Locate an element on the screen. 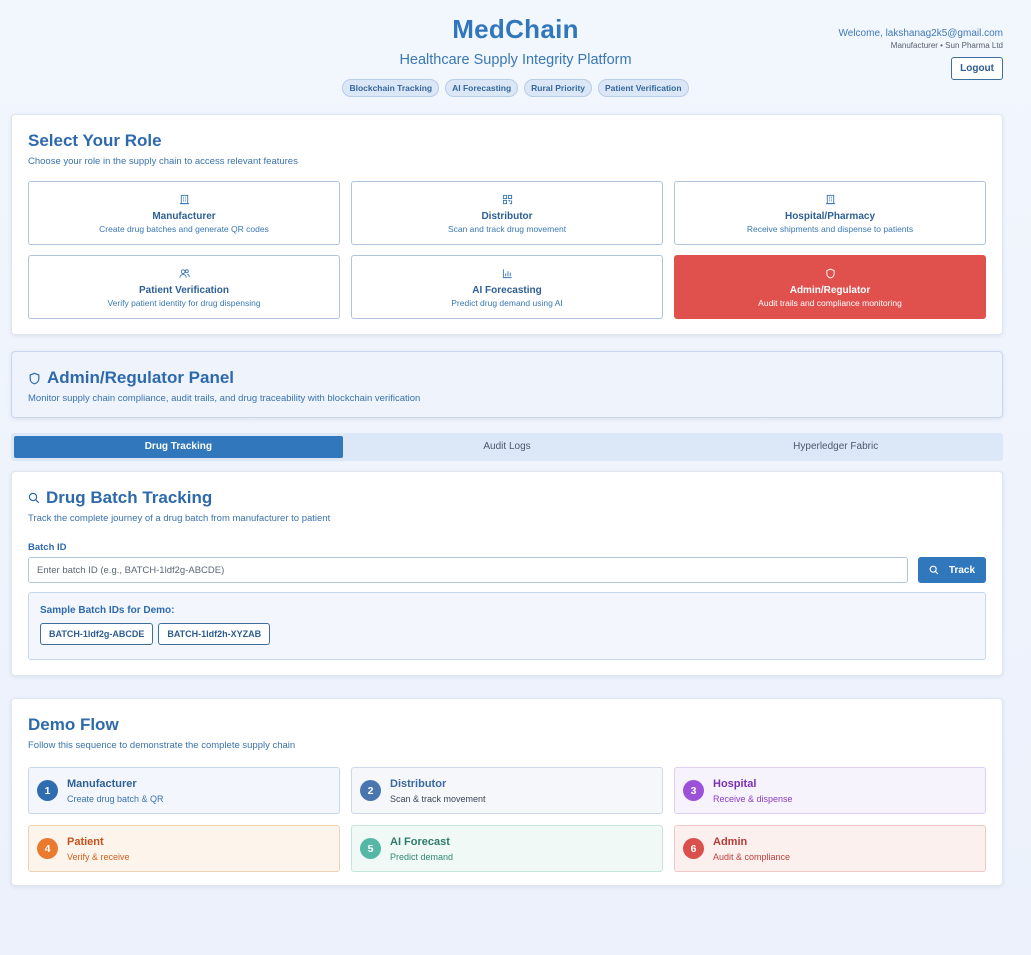 The height and width of the screenshot is (955, 1031). track-button: Track is located at coordinates (952, 570).